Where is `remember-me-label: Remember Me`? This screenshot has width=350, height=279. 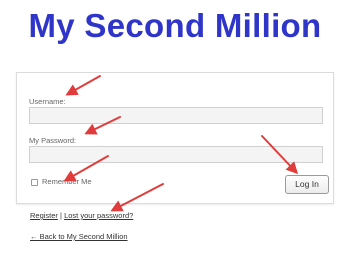
remember-me-label: Remember Me is located at coordinates (67, 181).